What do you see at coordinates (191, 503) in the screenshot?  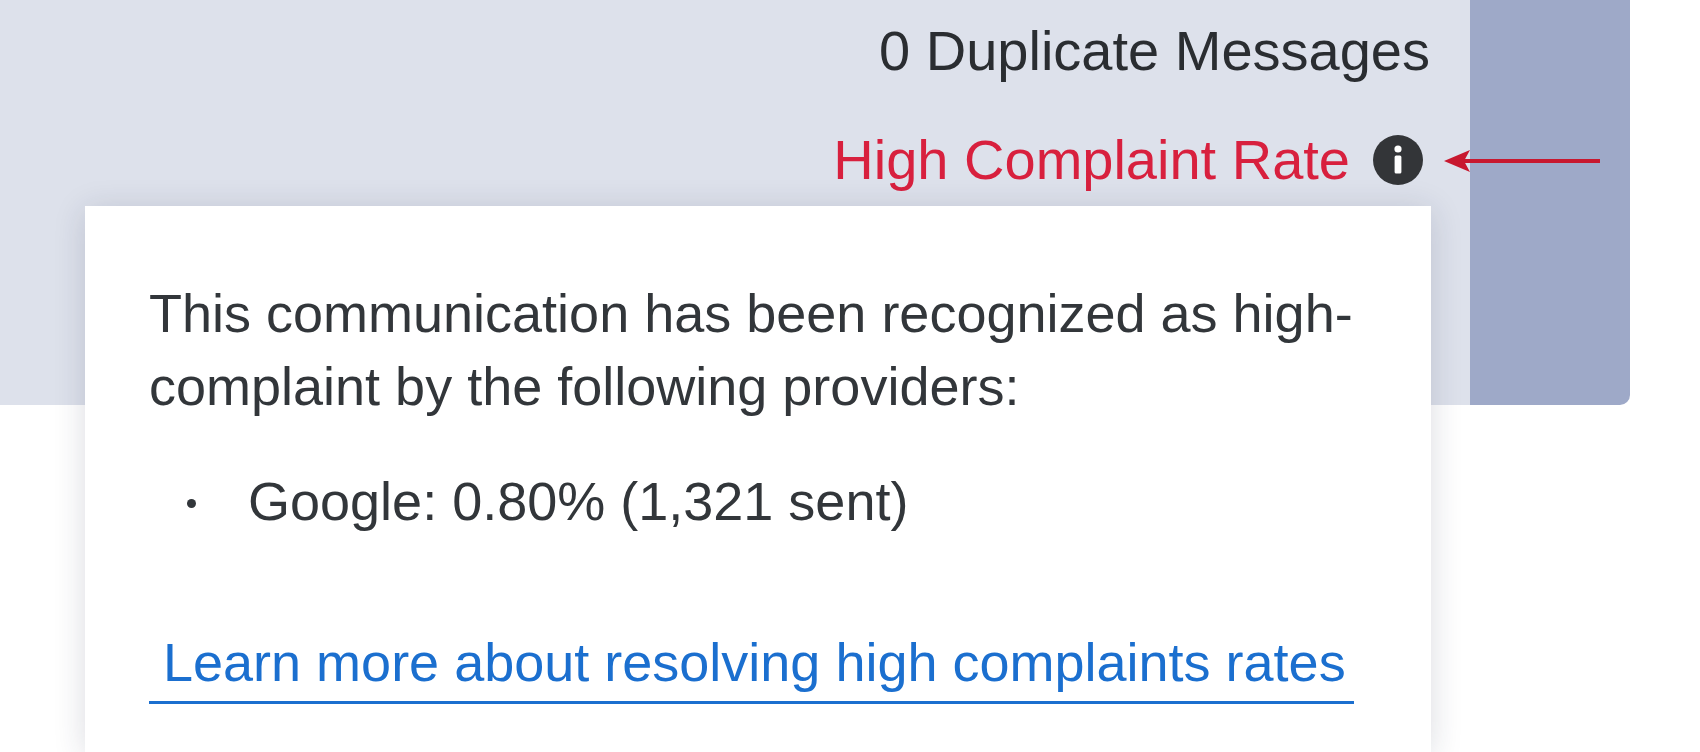 I see `bullet-icon` at bounding box center [191, 503].